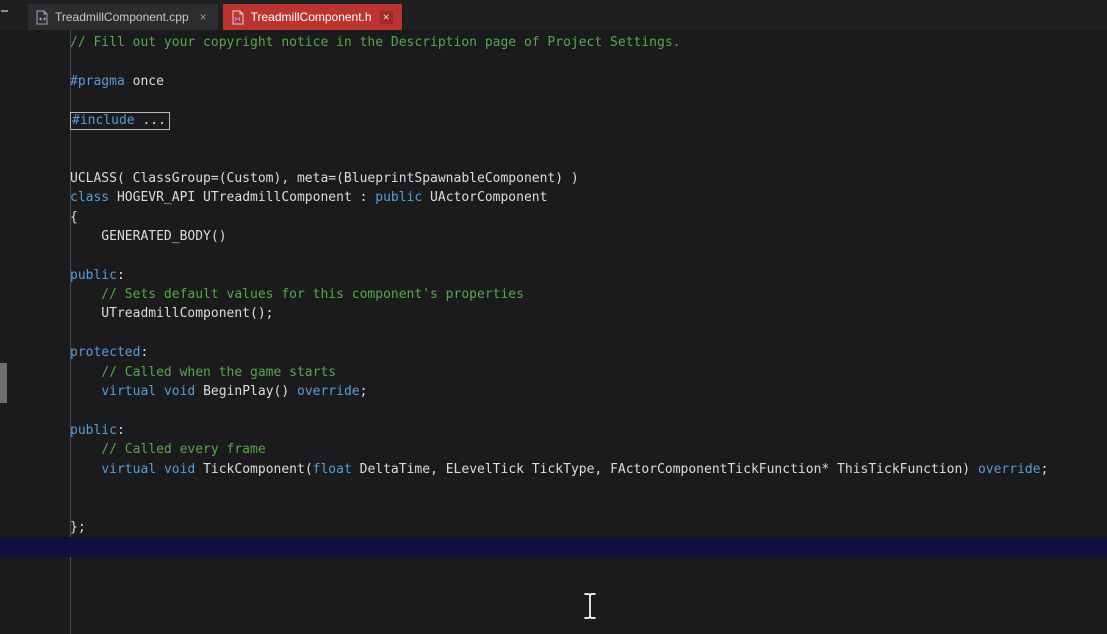  Describe the element at coordinates (78, 527) in the screenshot. I see `code-text: };` at that location.